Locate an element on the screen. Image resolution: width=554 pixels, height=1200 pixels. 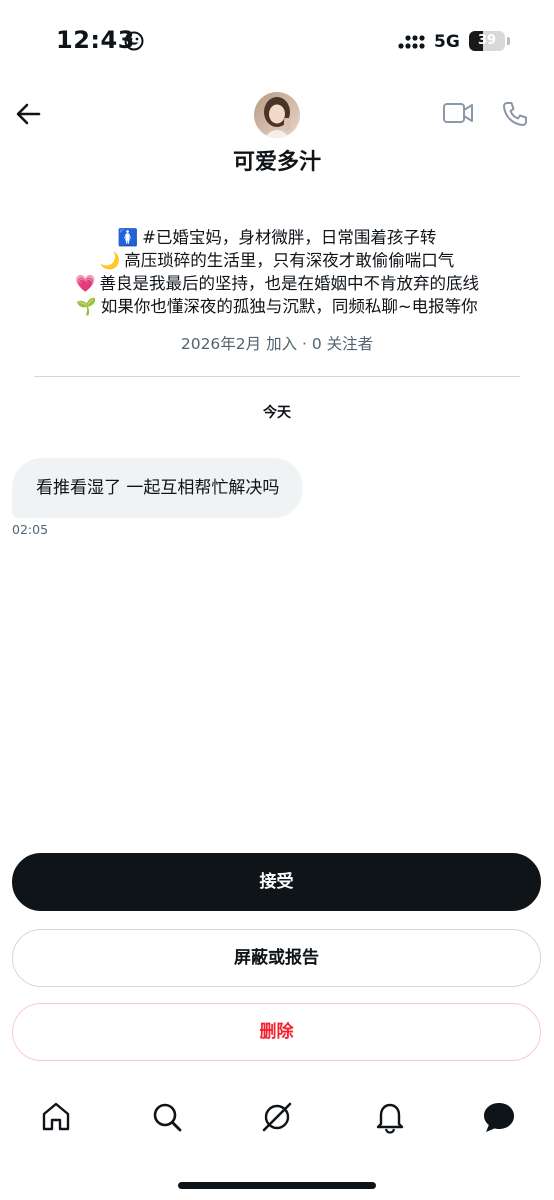
video-call-icon is located at coordinates (458, 113).